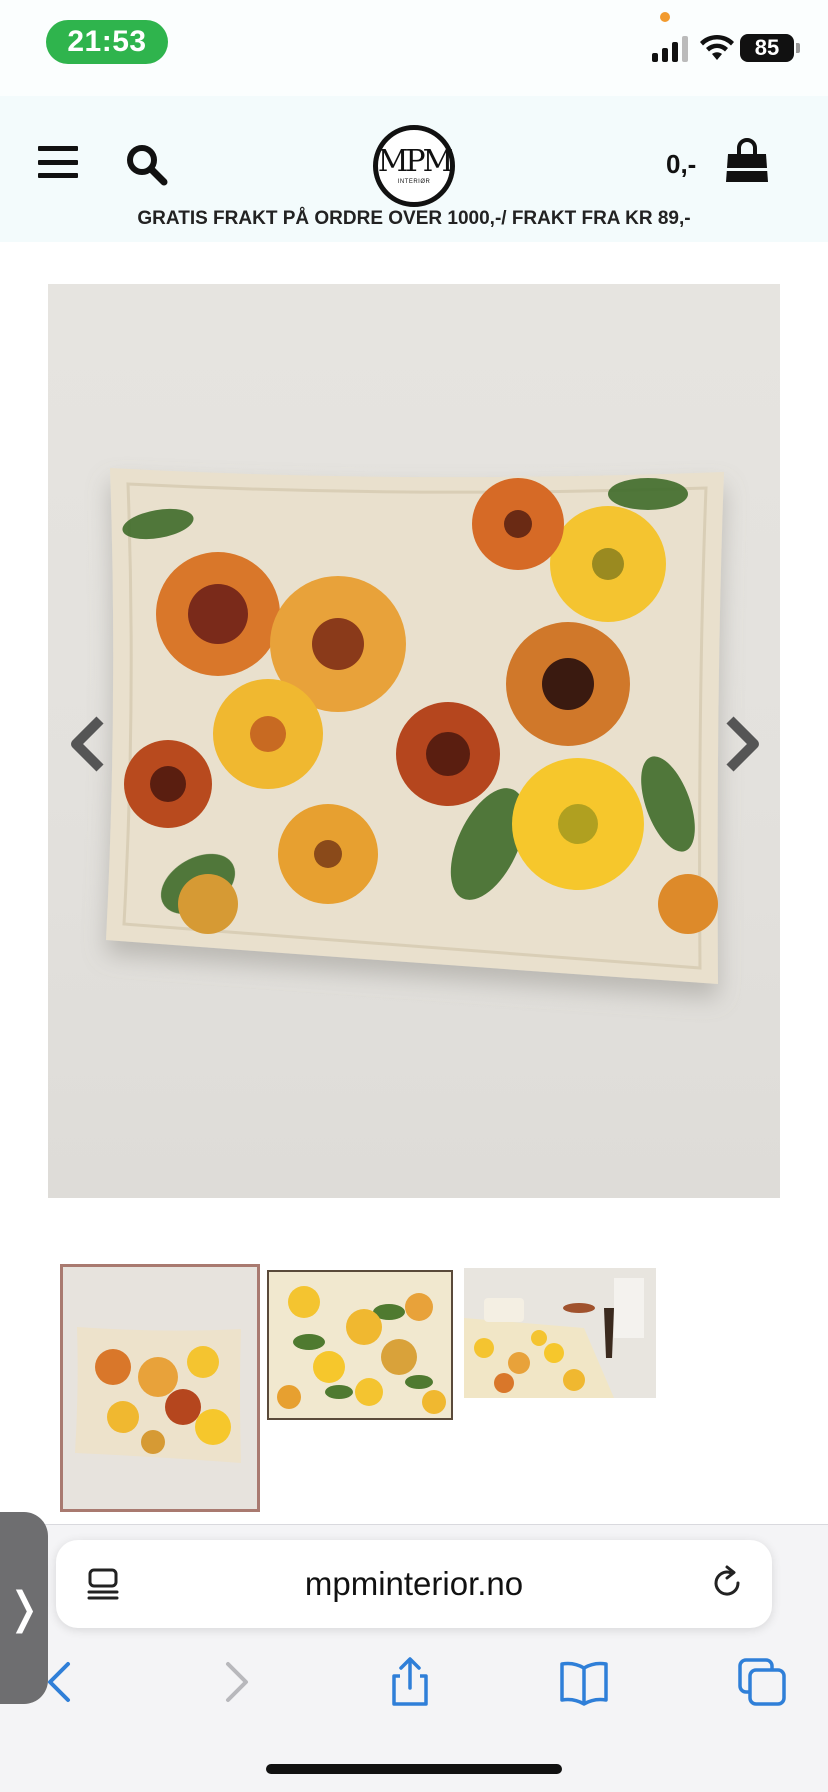  I want to click on cart-total: 0,-, so click(681, 164).